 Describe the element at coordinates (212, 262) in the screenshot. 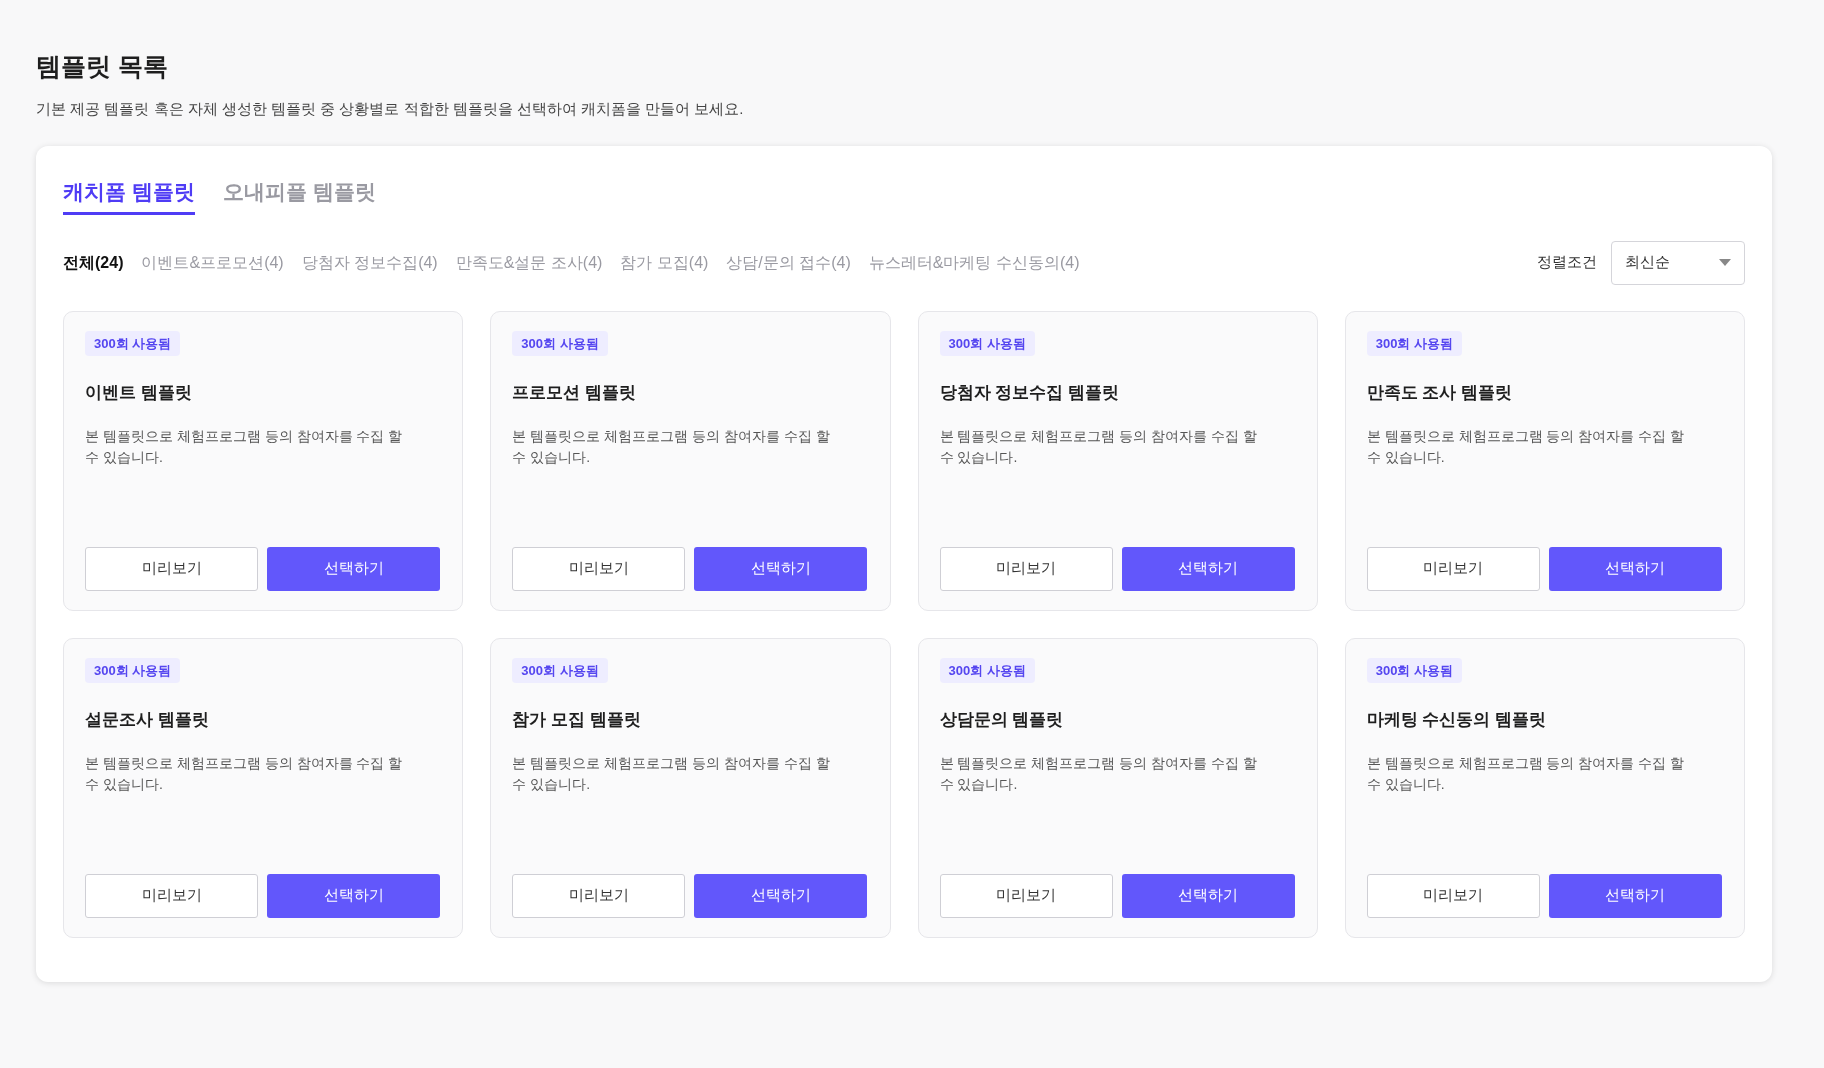

I see `category-filter: 이벤트&프로모션(4)` at that location.